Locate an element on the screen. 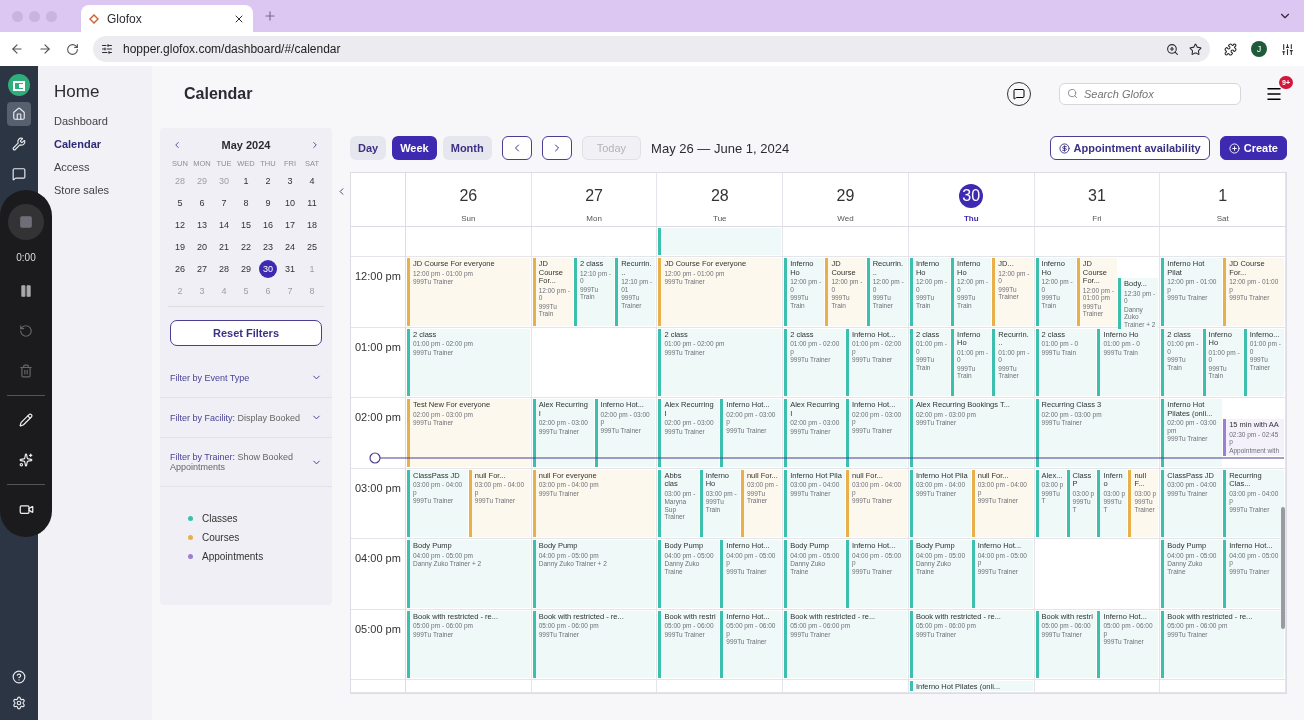 Image resolution: width=1304 pixels, height=720 pixels. calendar-day: 7 is located at coordinates (224, 203).